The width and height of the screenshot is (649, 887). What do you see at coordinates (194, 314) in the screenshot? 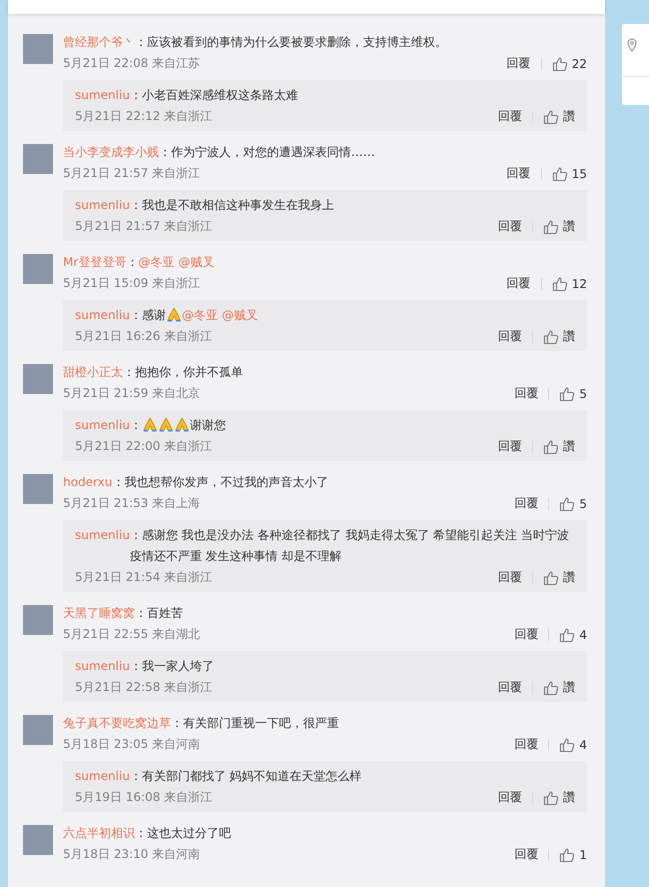
I see `comment-text: ：感谢 @冬亚 @贼叉` at bounding box center [194, 314].